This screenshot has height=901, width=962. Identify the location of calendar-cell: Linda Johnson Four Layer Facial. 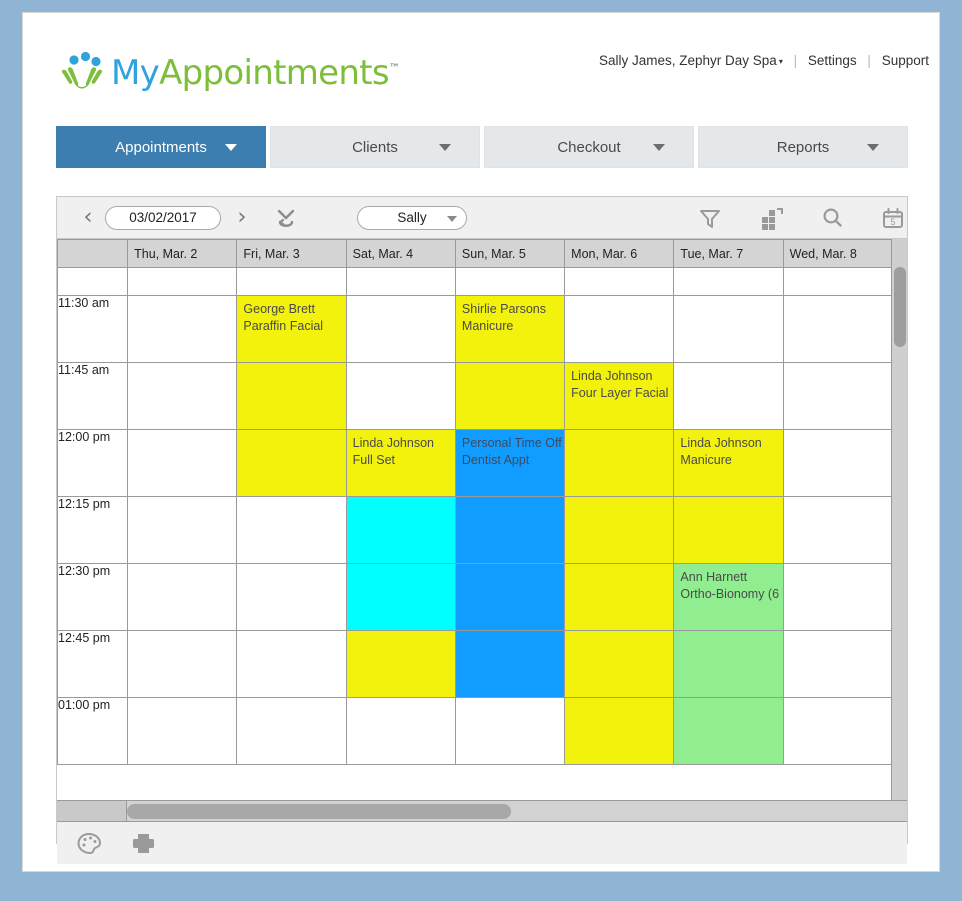
(619, 396).